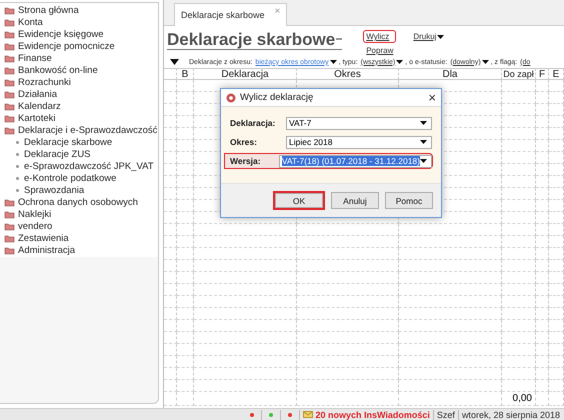 The image size is (564, 420). What do you see at coordinates (79, 154) in the screenshot?
I see `sidebar-subitem: Deklaracje ZUS` at bounding box center [79, 154].